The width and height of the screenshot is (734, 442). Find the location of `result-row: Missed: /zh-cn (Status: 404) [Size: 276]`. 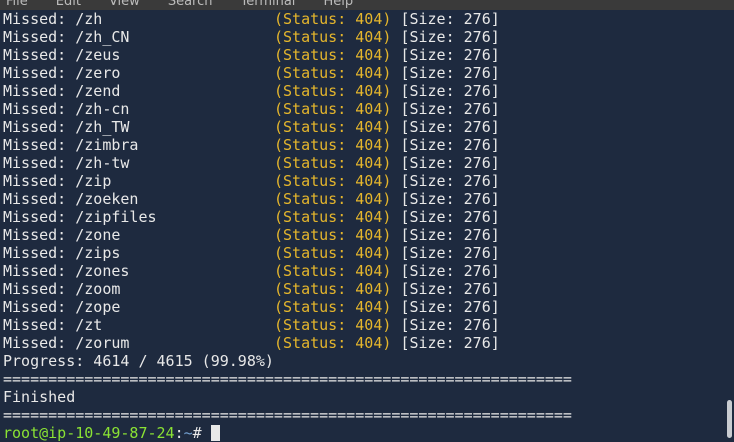

result-row: Missed: /zh-cn (Status: 404) [Size: 276] is located at coordinates (360, 109).